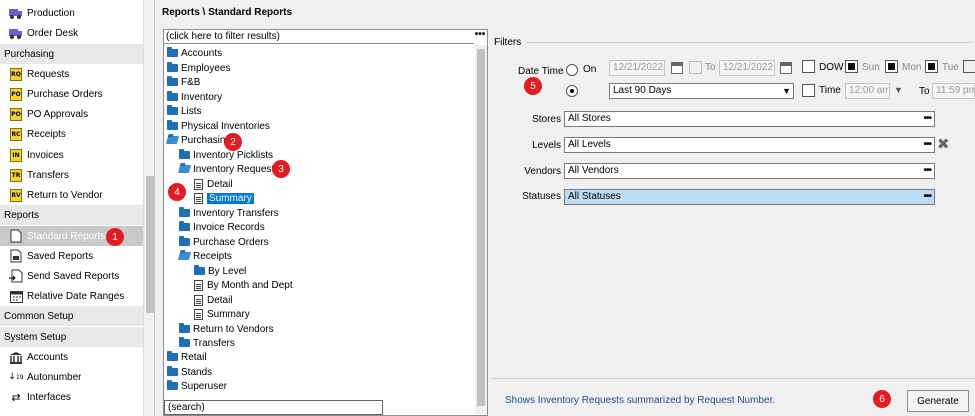 This screenshot has width=975, height=416. What do you see at coordinates (71, 276) in the screenshot?
I see `sidebar-item-send-saved-reports: Send Saved Reports` at bounding box center [71, 276].